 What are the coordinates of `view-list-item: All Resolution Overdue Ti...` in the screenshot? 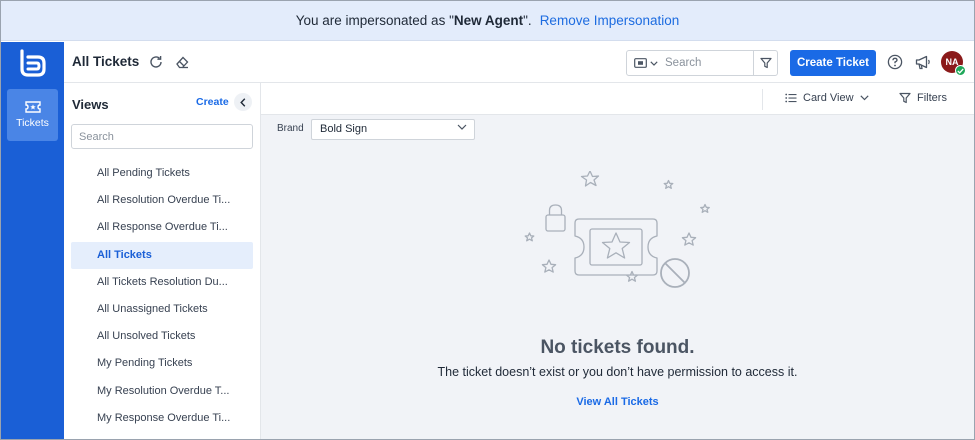 It's located at (162, 200).